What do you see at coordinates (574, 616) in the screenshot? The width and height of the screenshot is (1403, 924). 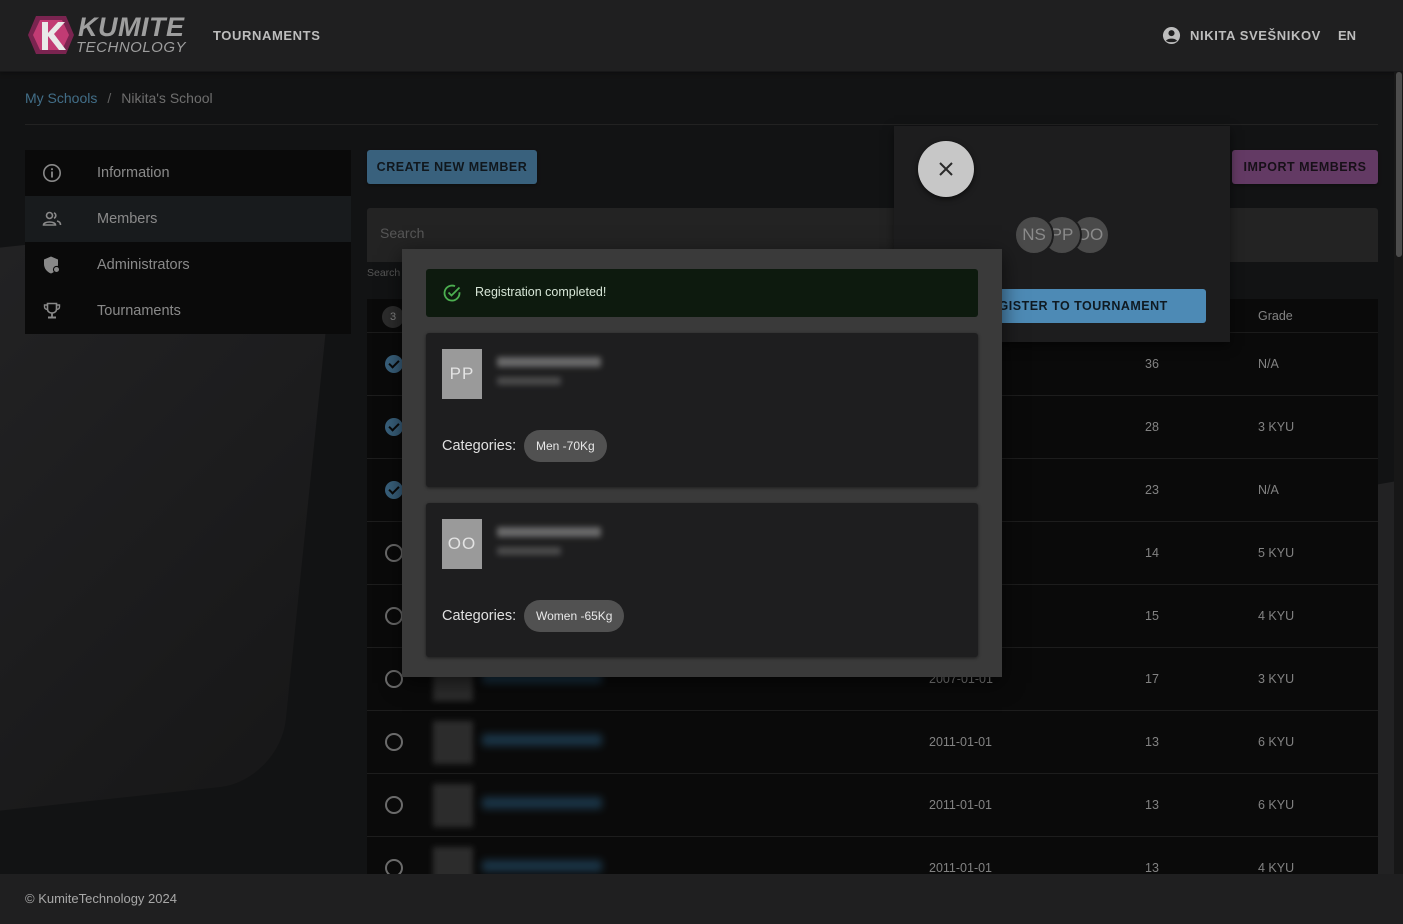 I see `category-chip: Women -65Kg` at bounding box center [574, 616].